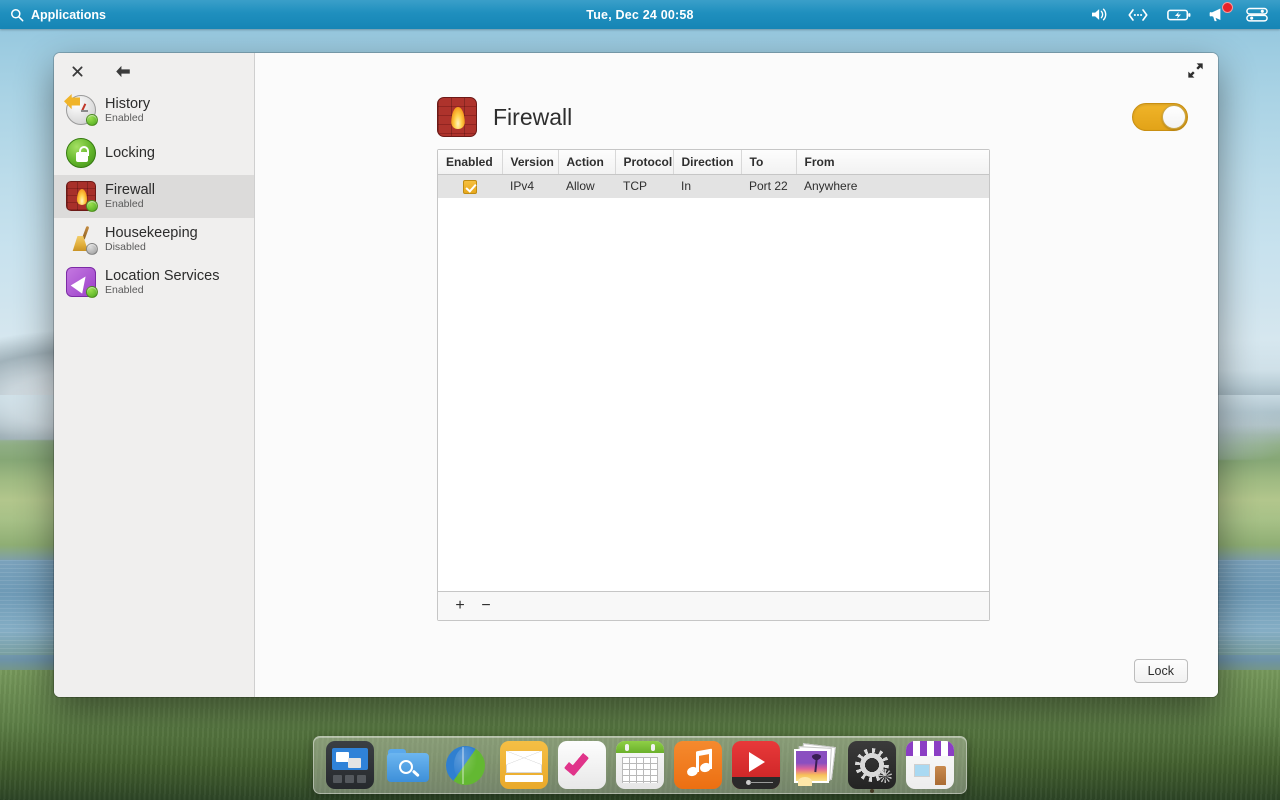  I want to click on sidebar: History Enabled Locking Firewall Enabled, so click(154, 375).